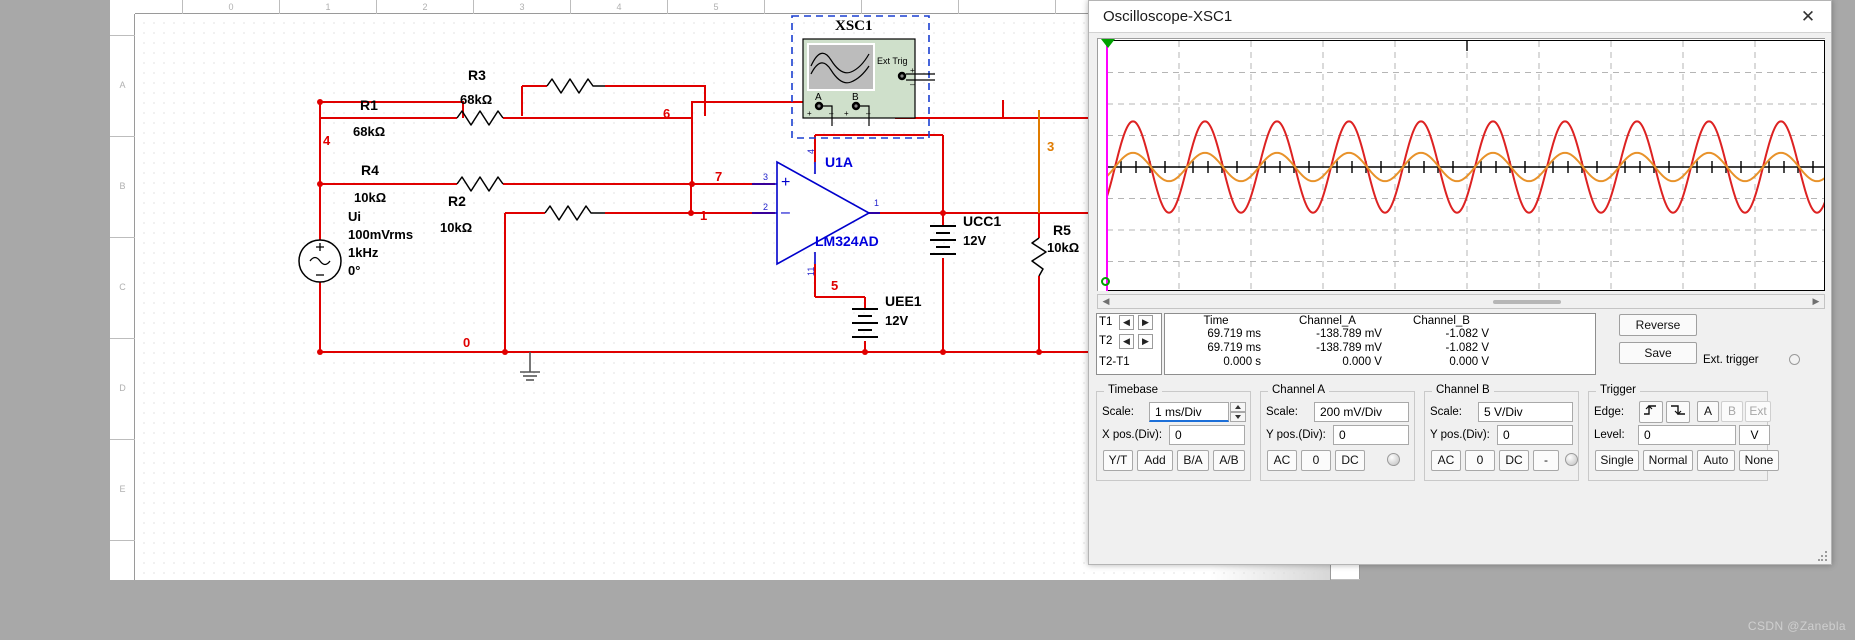 This screenshot has width=1855, height=640. I want to click on cursor-t1-handle-bottom, so click(1105, 281).